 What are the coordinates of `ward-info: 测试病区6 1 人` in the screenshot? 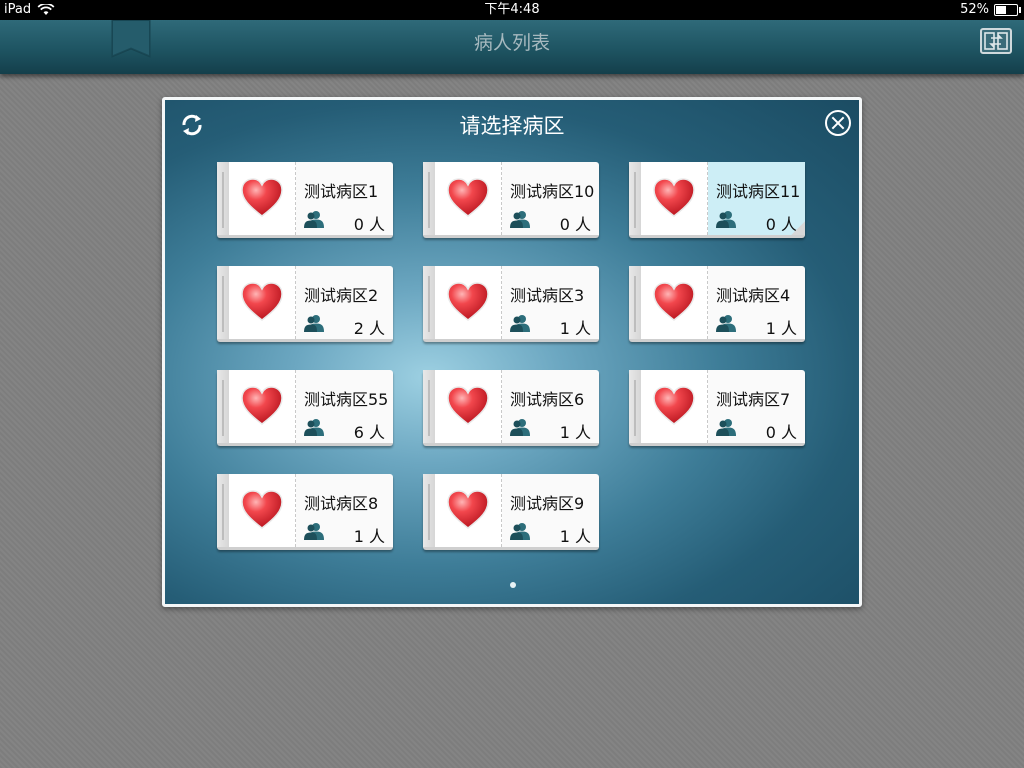 It's located at (550, 406).